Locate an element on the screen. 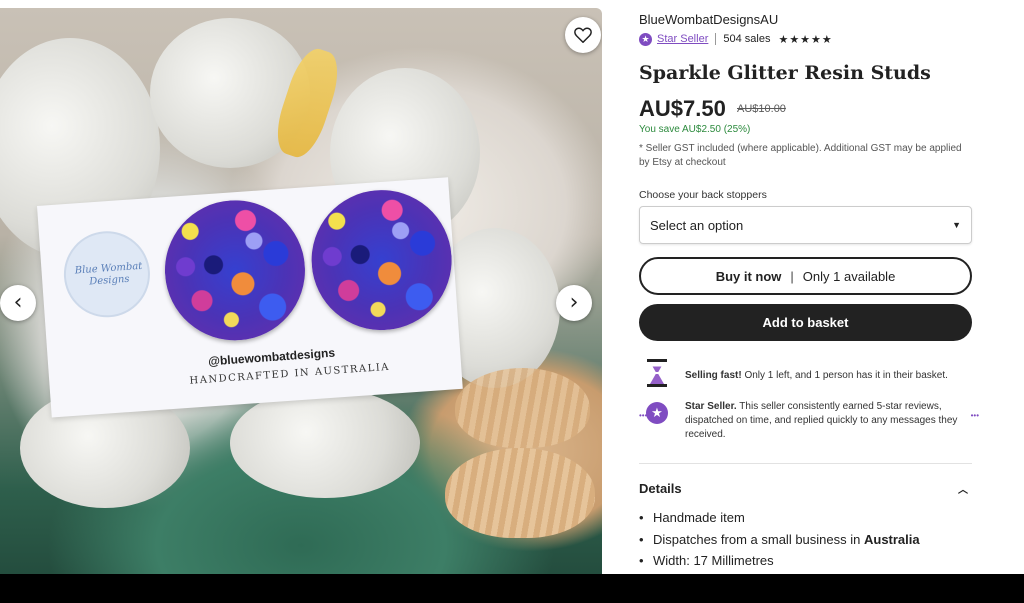  heart-icon is located at coordinates (583, 35).